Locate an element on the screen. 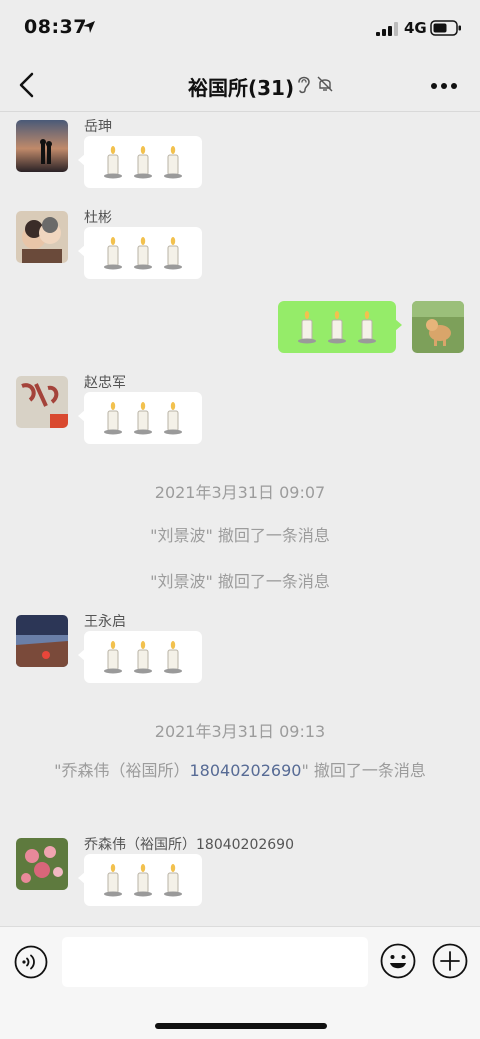 The height and width of the screenshot is (1039, 480). home-indicator is located at coordinates (241, 1026).